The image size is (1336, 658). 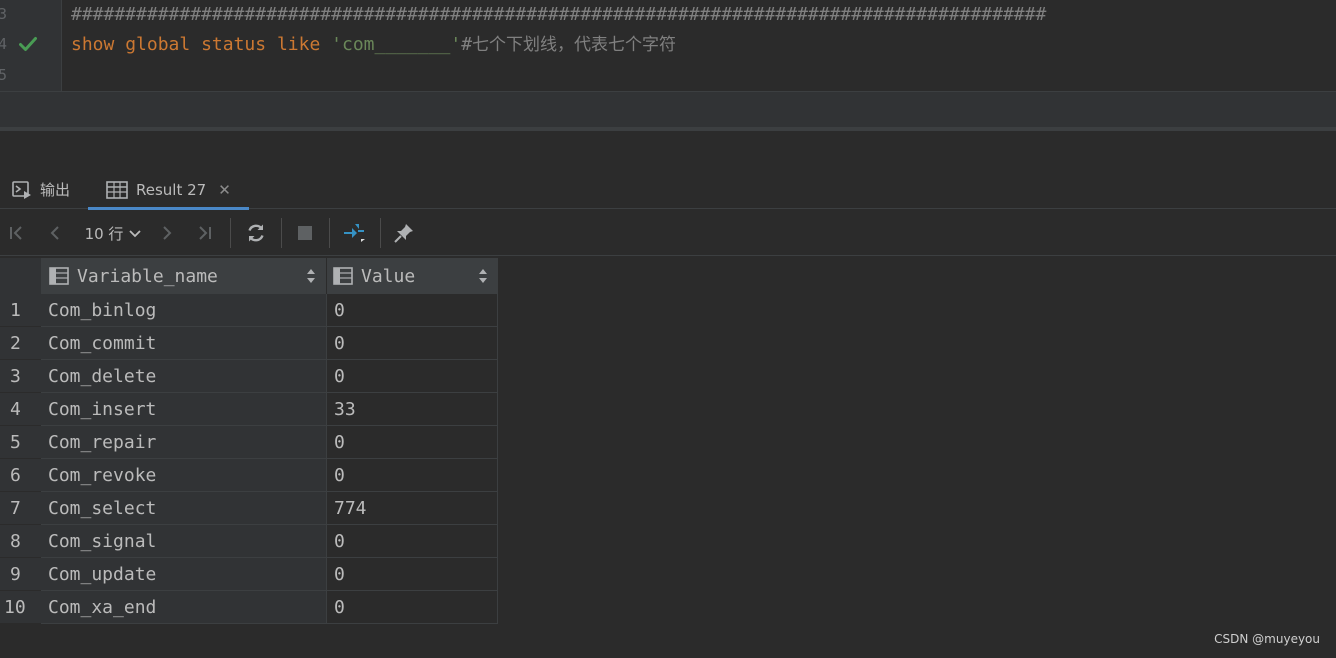 What do you see at coordinates (412, 508) in the screenshot?
I see `cell-value: 774` at bounding box center [412, 508].